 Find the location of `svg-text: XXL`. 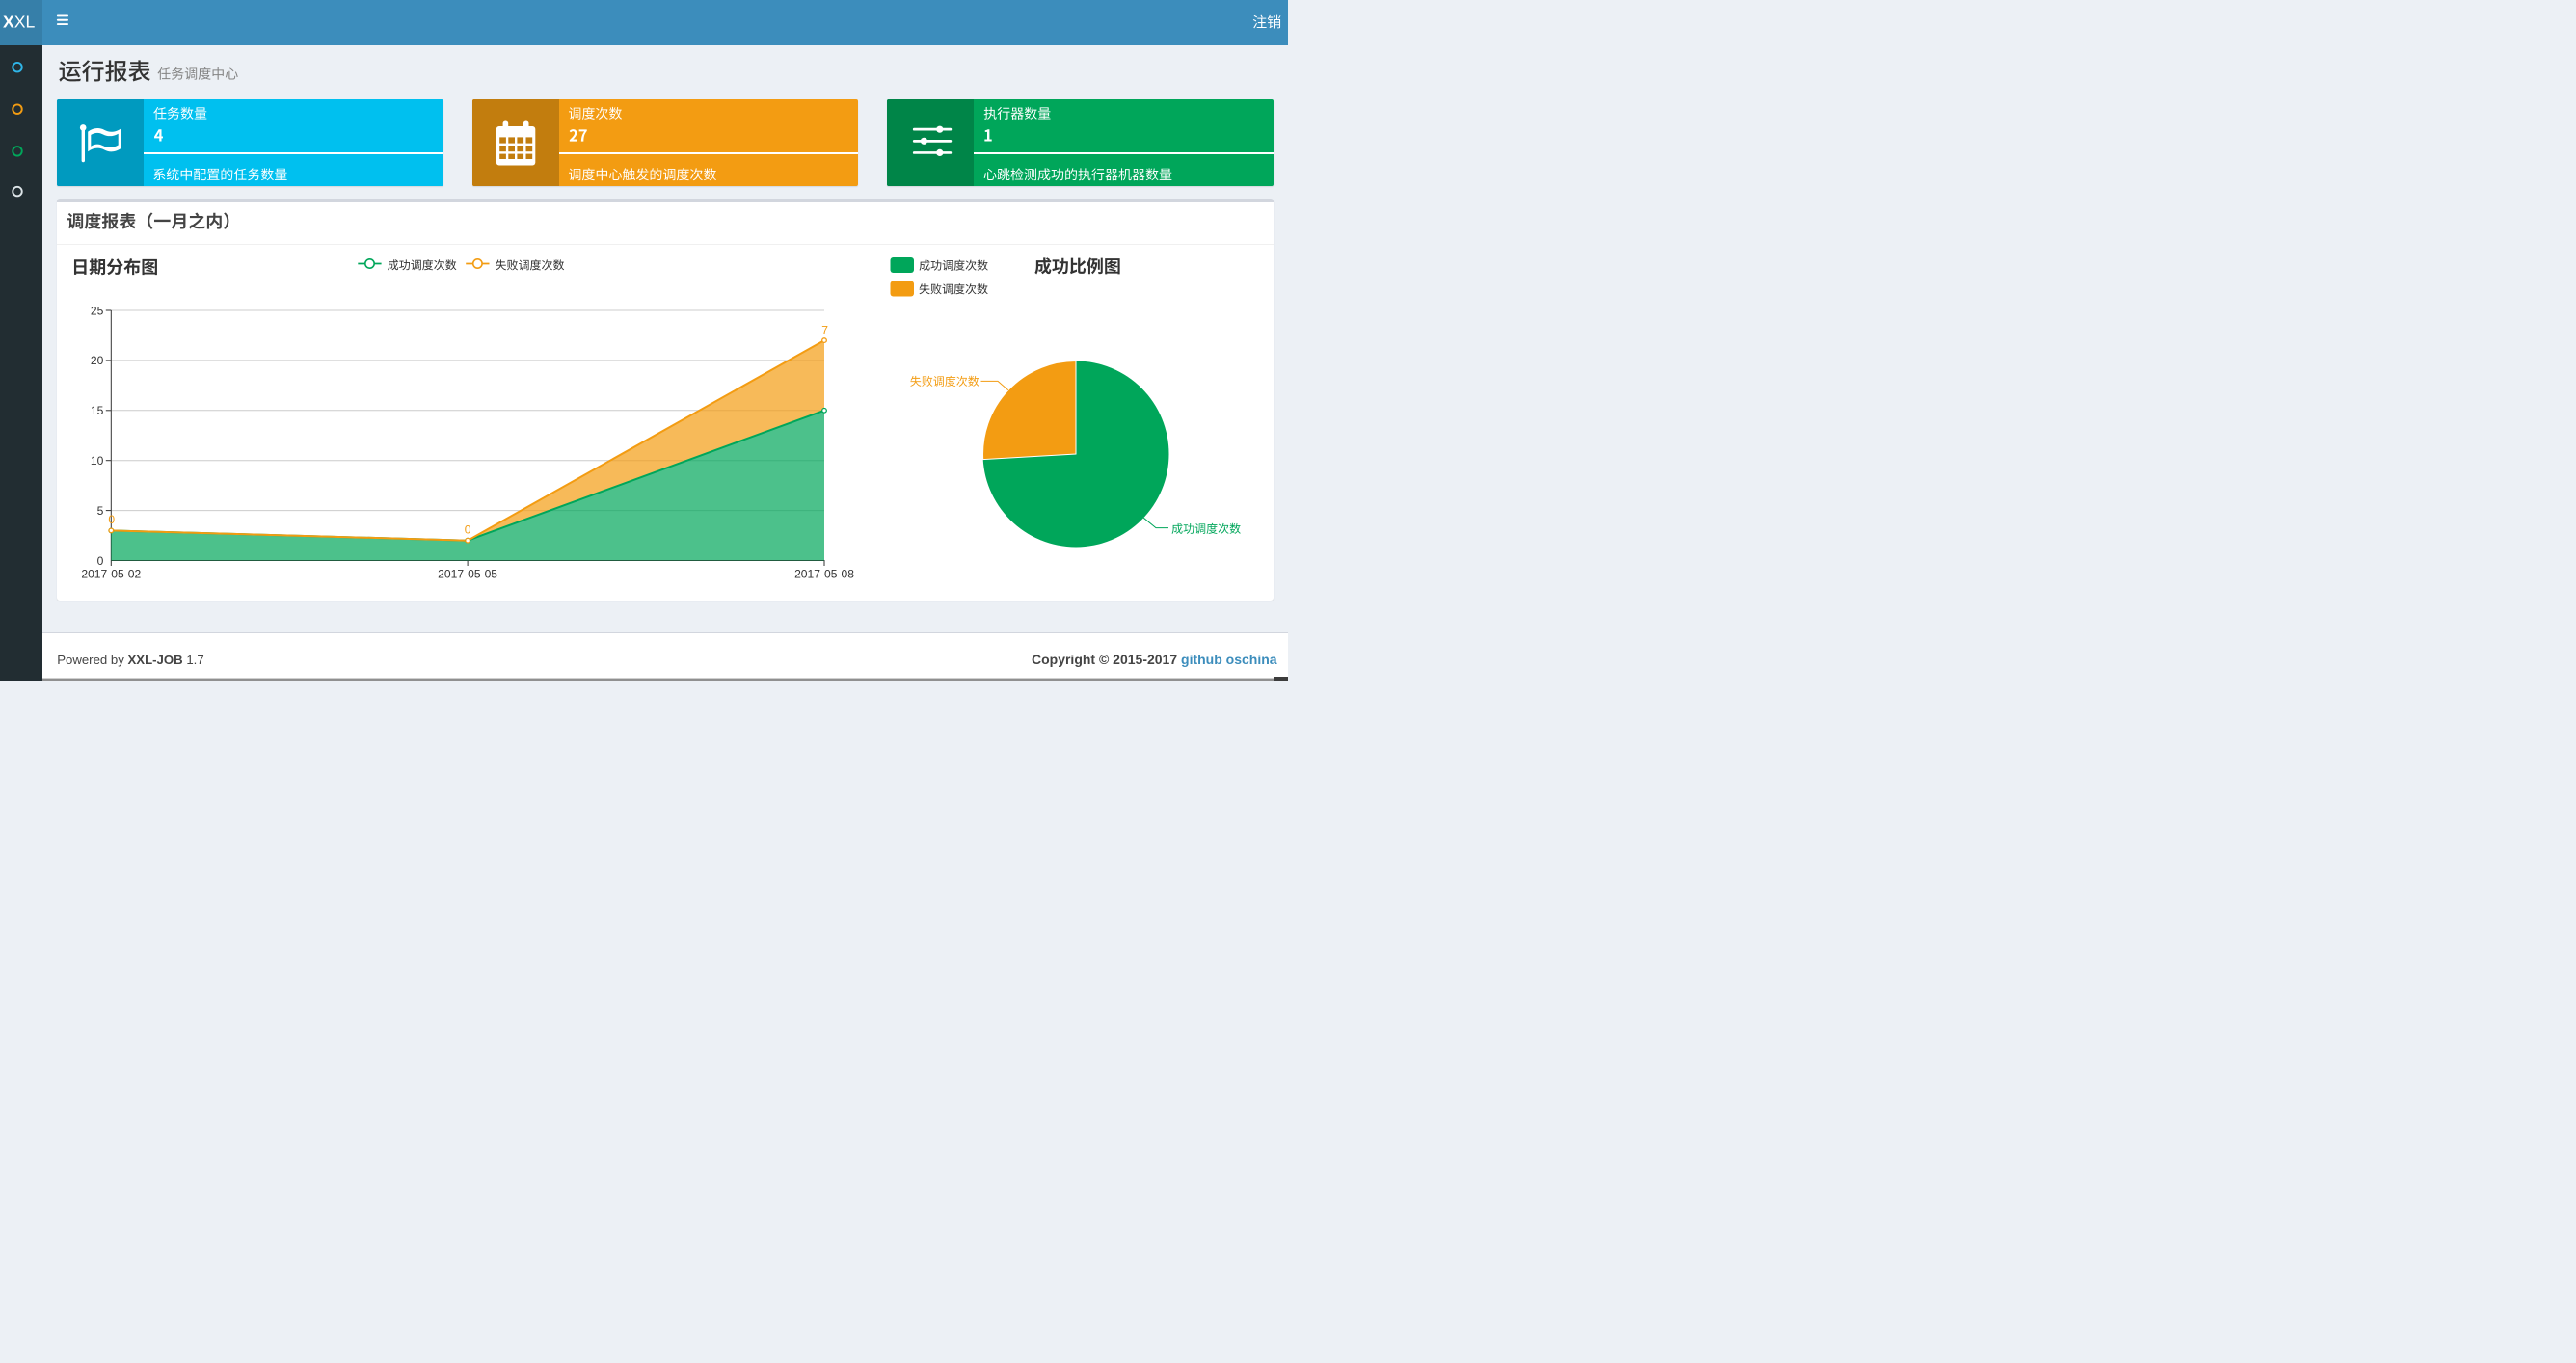

svg-text: XXL is located at coordinates (19, 21).